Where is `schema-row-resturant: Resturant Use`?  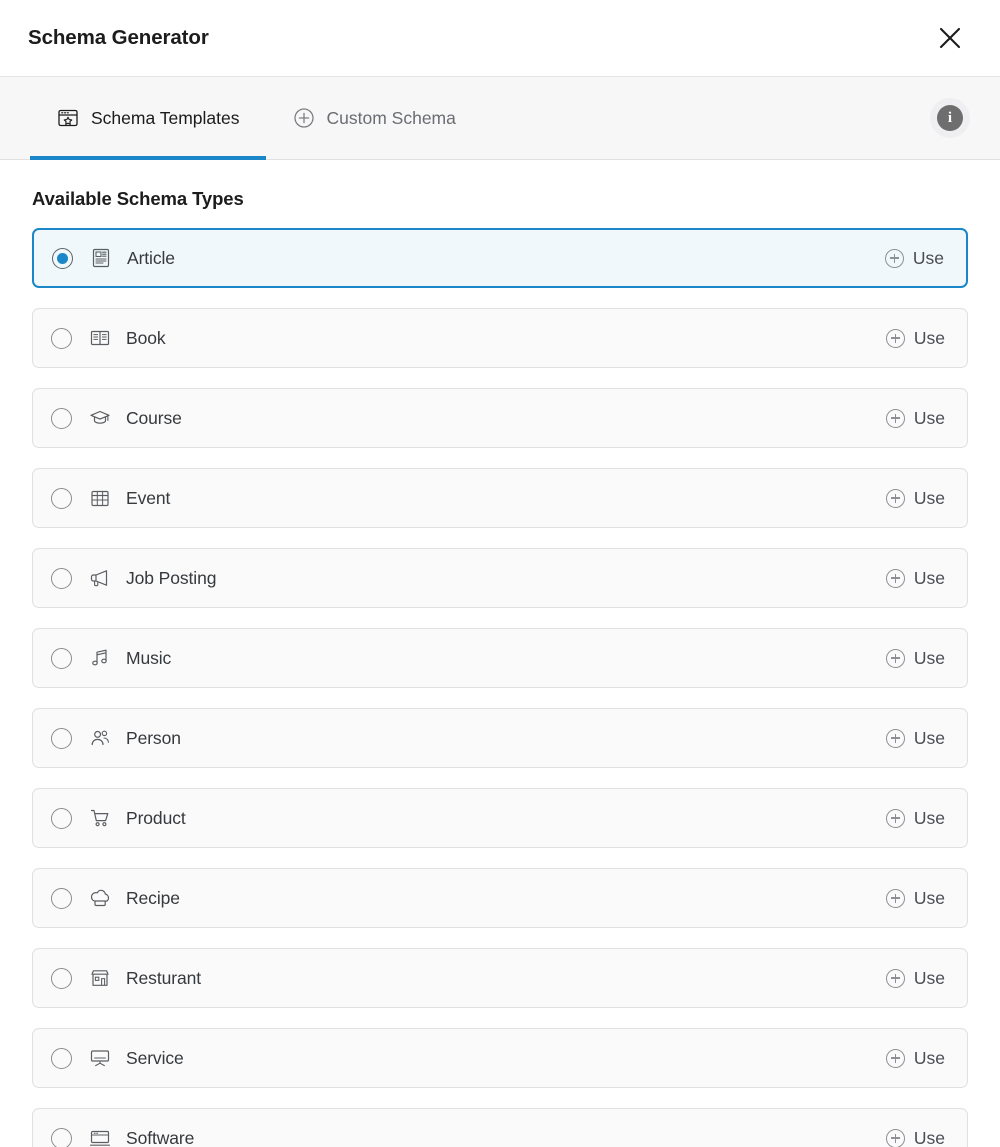
schema-row-resturant: Resturant Use is located at coordinates (500, 978).